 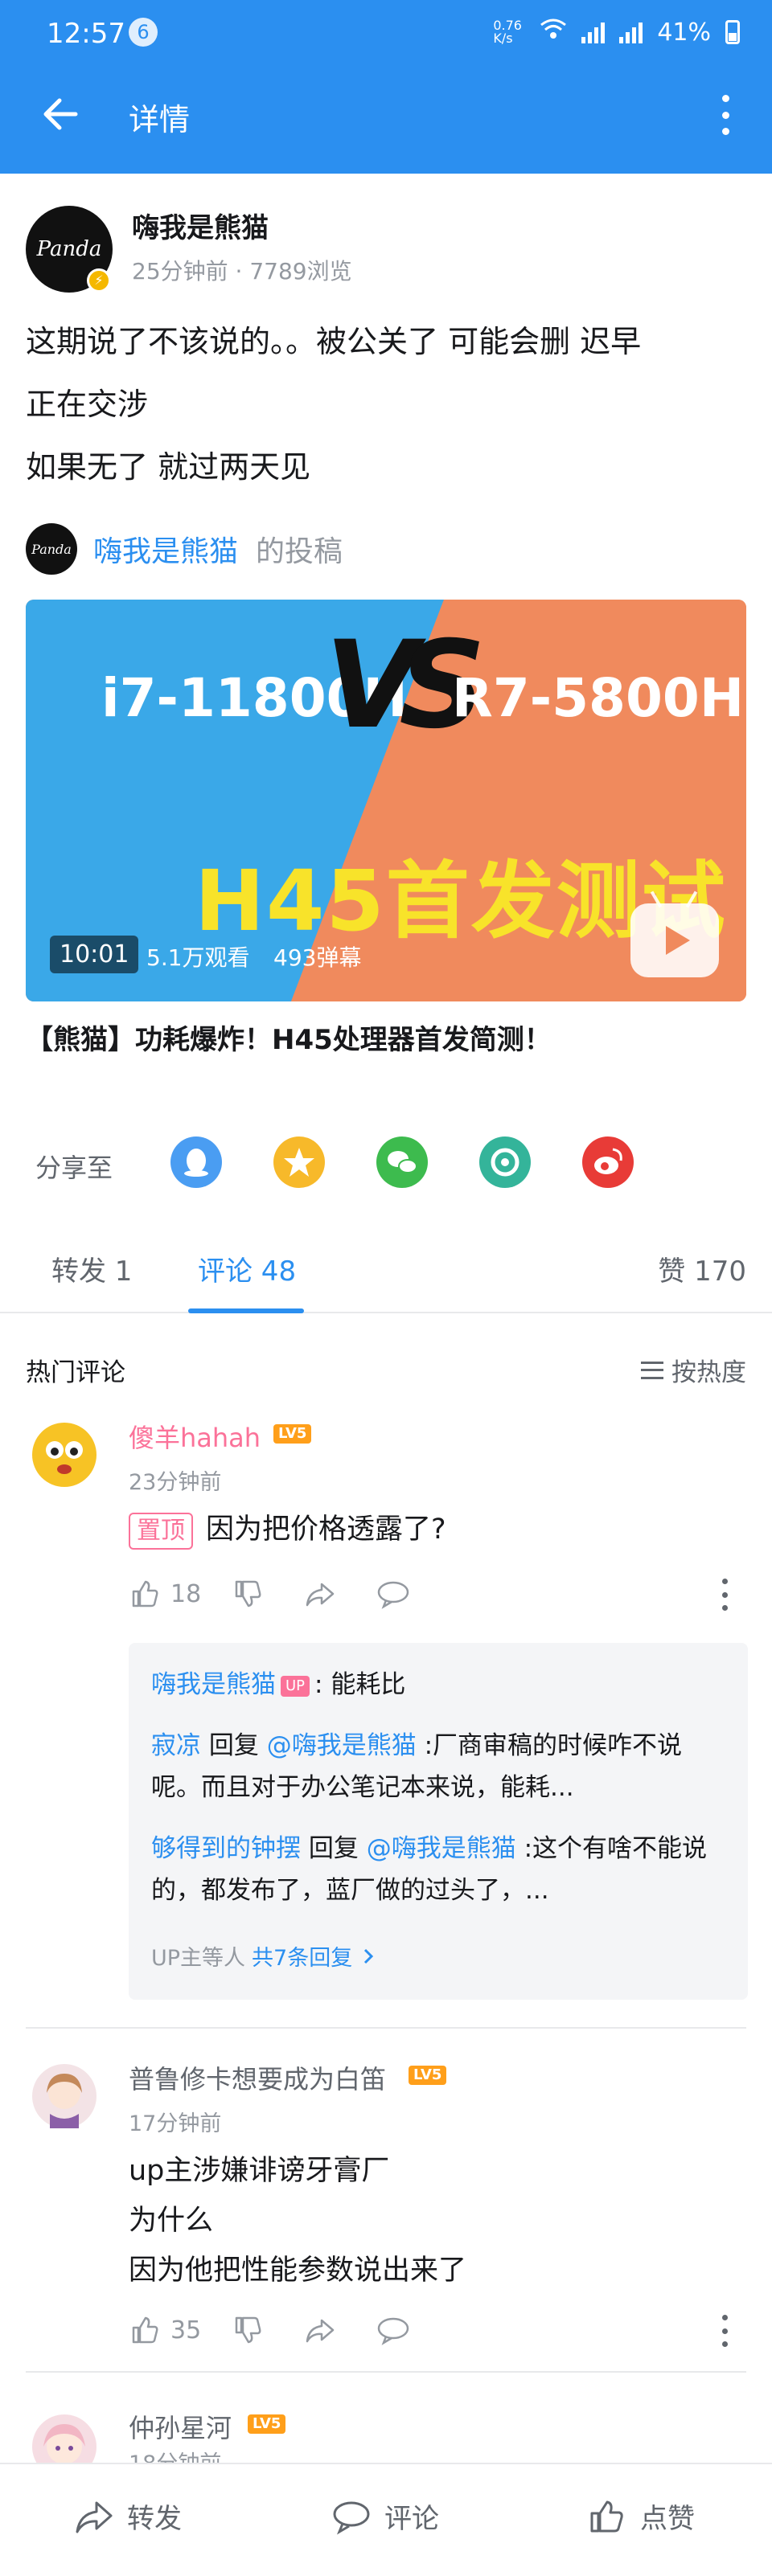 What do you see at coordinates (242, 271) in the screenshot?
I see `post-meta: 25分钟前 · 7789浏览` at bounding box center [242, 271].